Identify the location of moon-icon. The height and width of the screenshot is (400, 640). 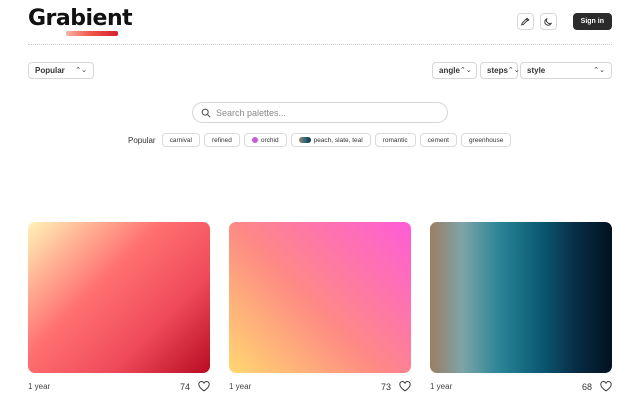
(548, 21).